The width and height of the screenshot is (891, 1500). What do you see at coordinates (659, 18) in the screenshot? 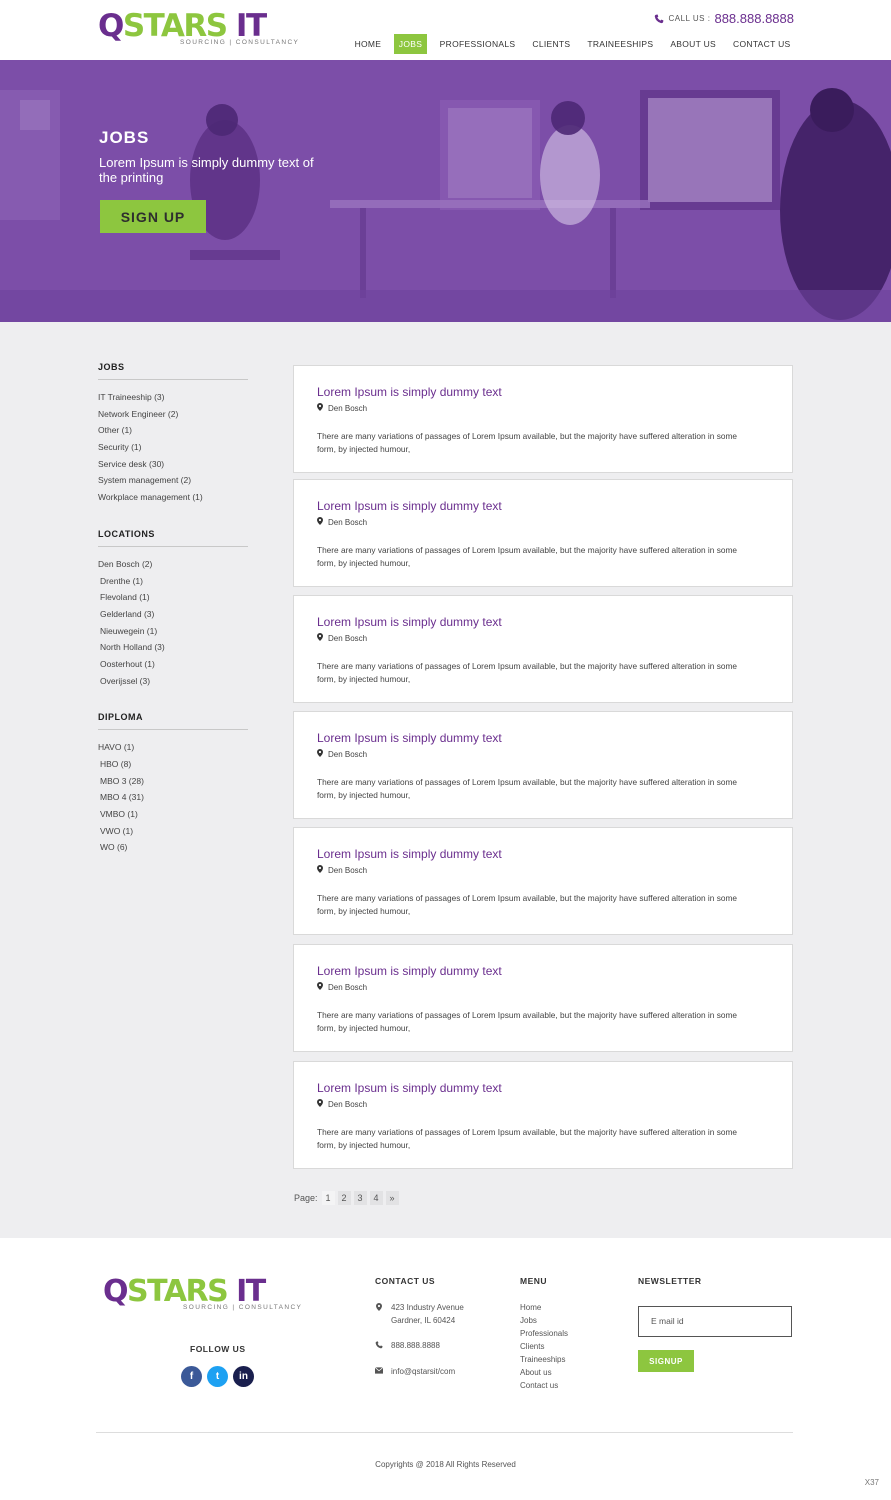
I see `phone-icon` at bounding box center [659, 18].